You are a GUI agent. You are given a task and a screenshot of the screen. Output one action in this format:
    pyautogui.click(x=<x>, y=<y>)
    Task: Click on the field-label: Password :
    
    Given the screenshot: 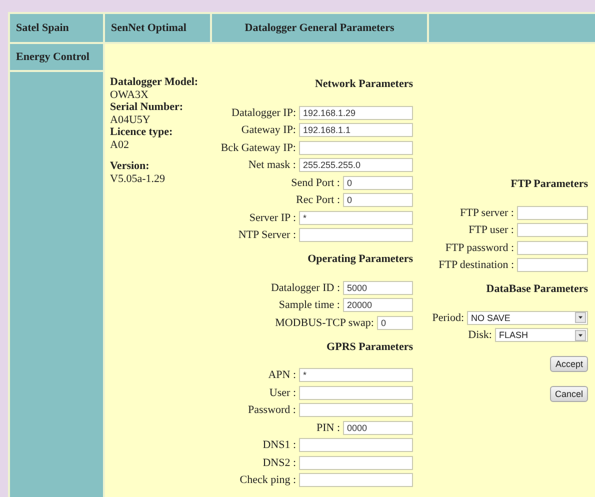 What is the action you would take?
    pyautogui.click(x=272, y=410)
    